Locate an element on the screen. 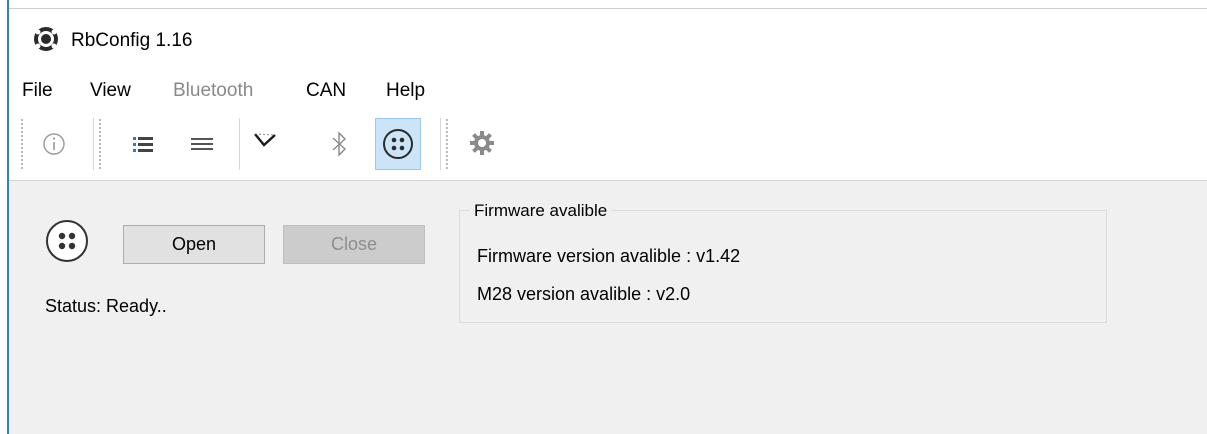 This screenshot has height=434, width=1207. menu-help: Help is located at coordinates (405, 91).